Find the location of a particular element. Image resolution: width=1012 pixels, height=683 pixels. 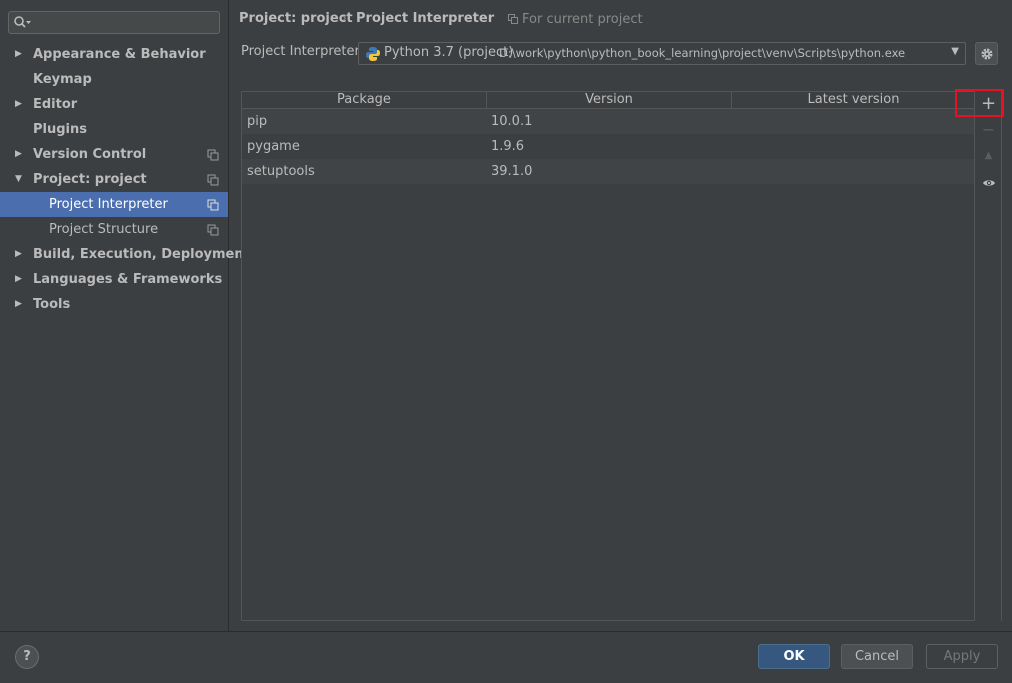

column-header-latest-version: Latest version is located at coordinates (853, 100).